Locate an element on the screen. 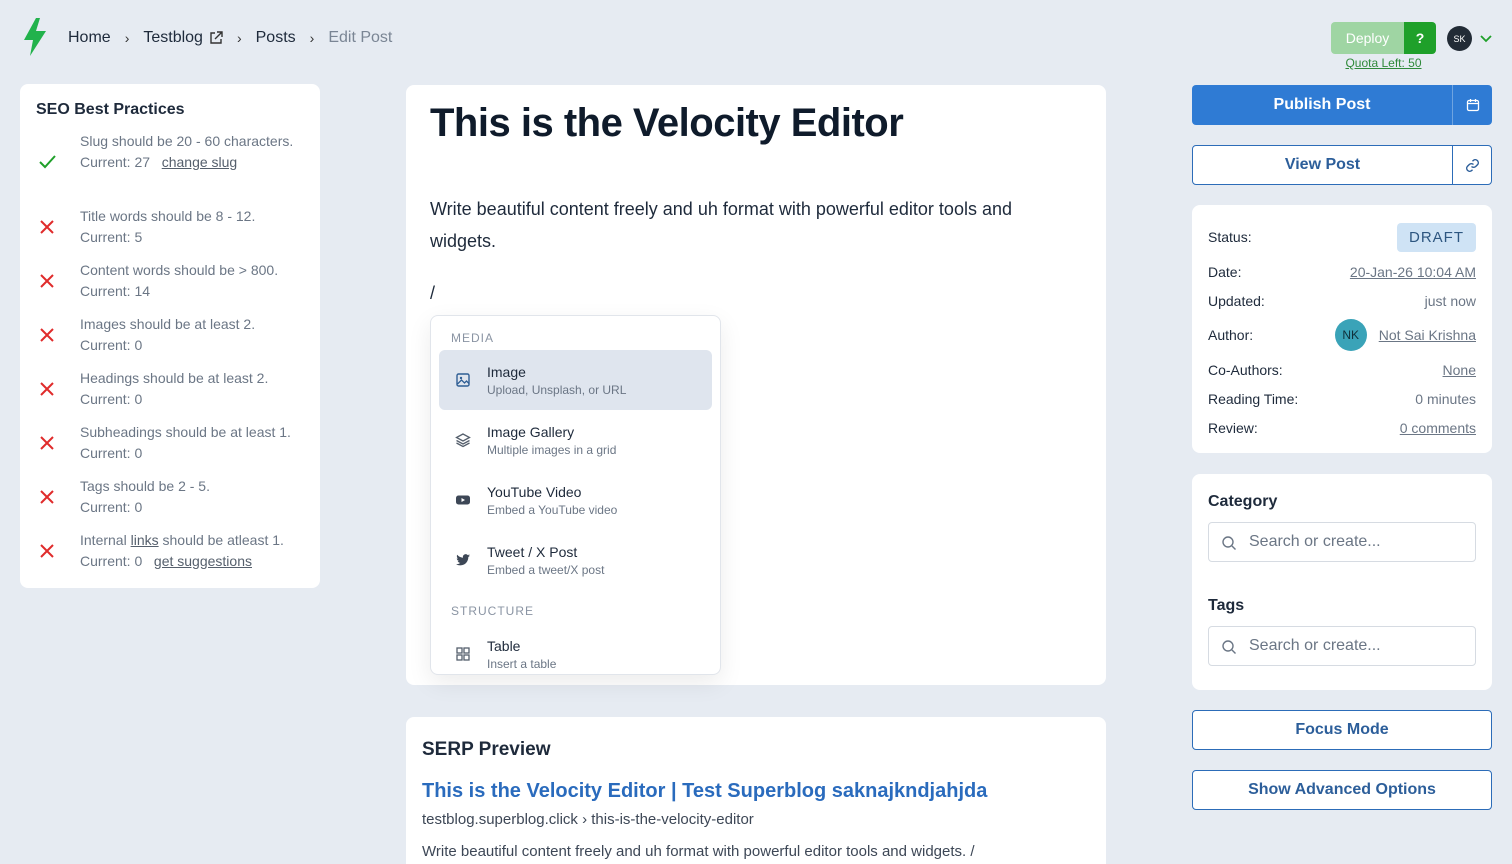 The image size is (1512, 864). seo-item-current: Current: 5 is located at coordinates (111, 237).